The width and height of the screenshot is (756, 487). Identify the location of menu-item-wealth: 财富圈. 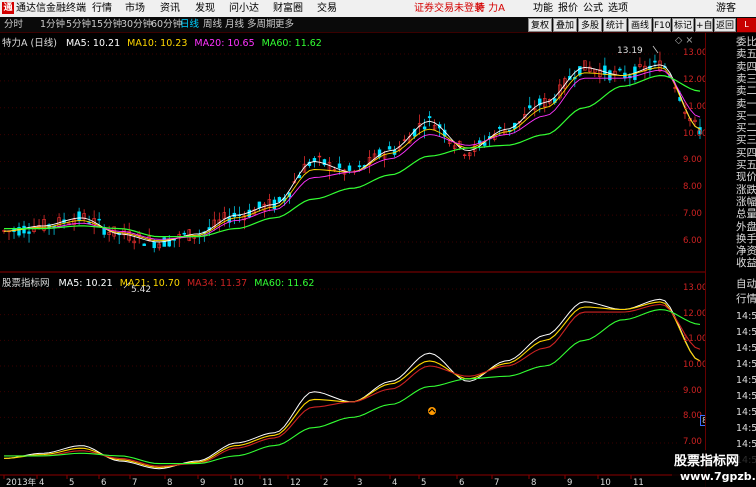
(288, 8).